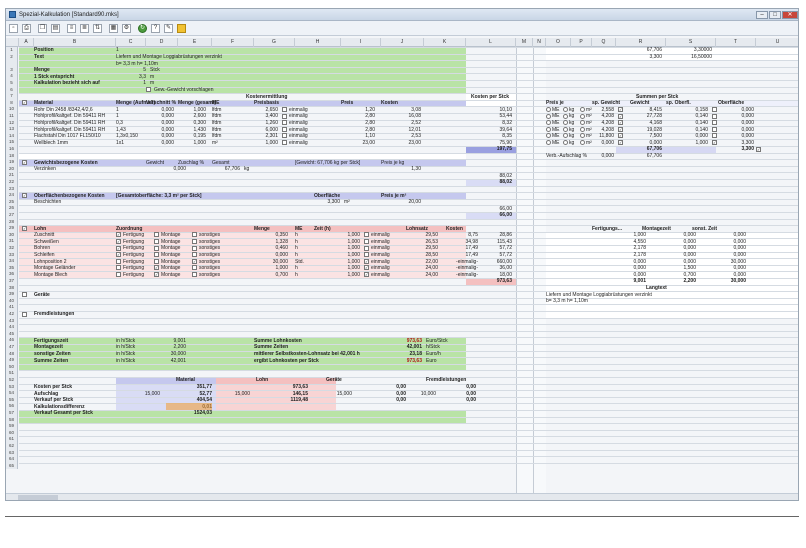 The image size is (806, 548). I want to click on material-price: 1,10, so click(358, 136).